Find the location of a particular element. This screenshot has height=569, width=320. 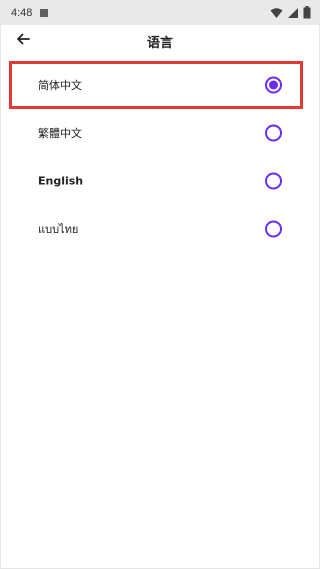

language-option-zh-hans: 简体中文 is located at coordinates (160, 85).